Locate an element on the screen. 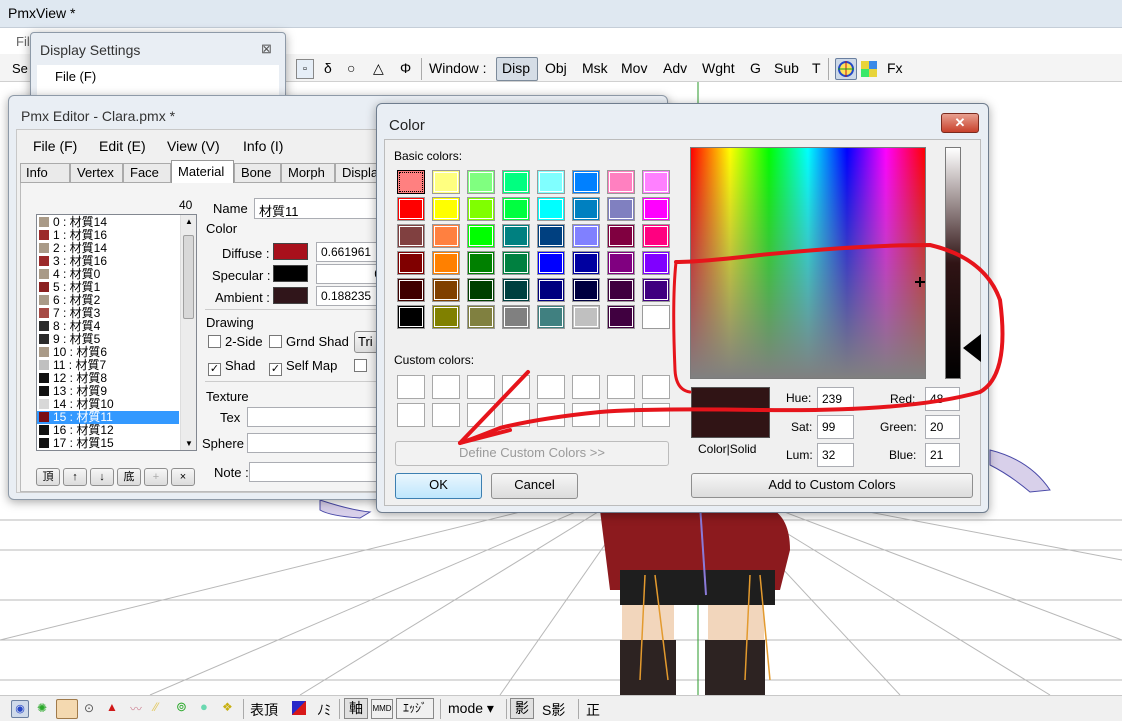 This screenshot has height=721, width=1122. bottom-wave-icon: 〰 is located at coordinates (136, 708).